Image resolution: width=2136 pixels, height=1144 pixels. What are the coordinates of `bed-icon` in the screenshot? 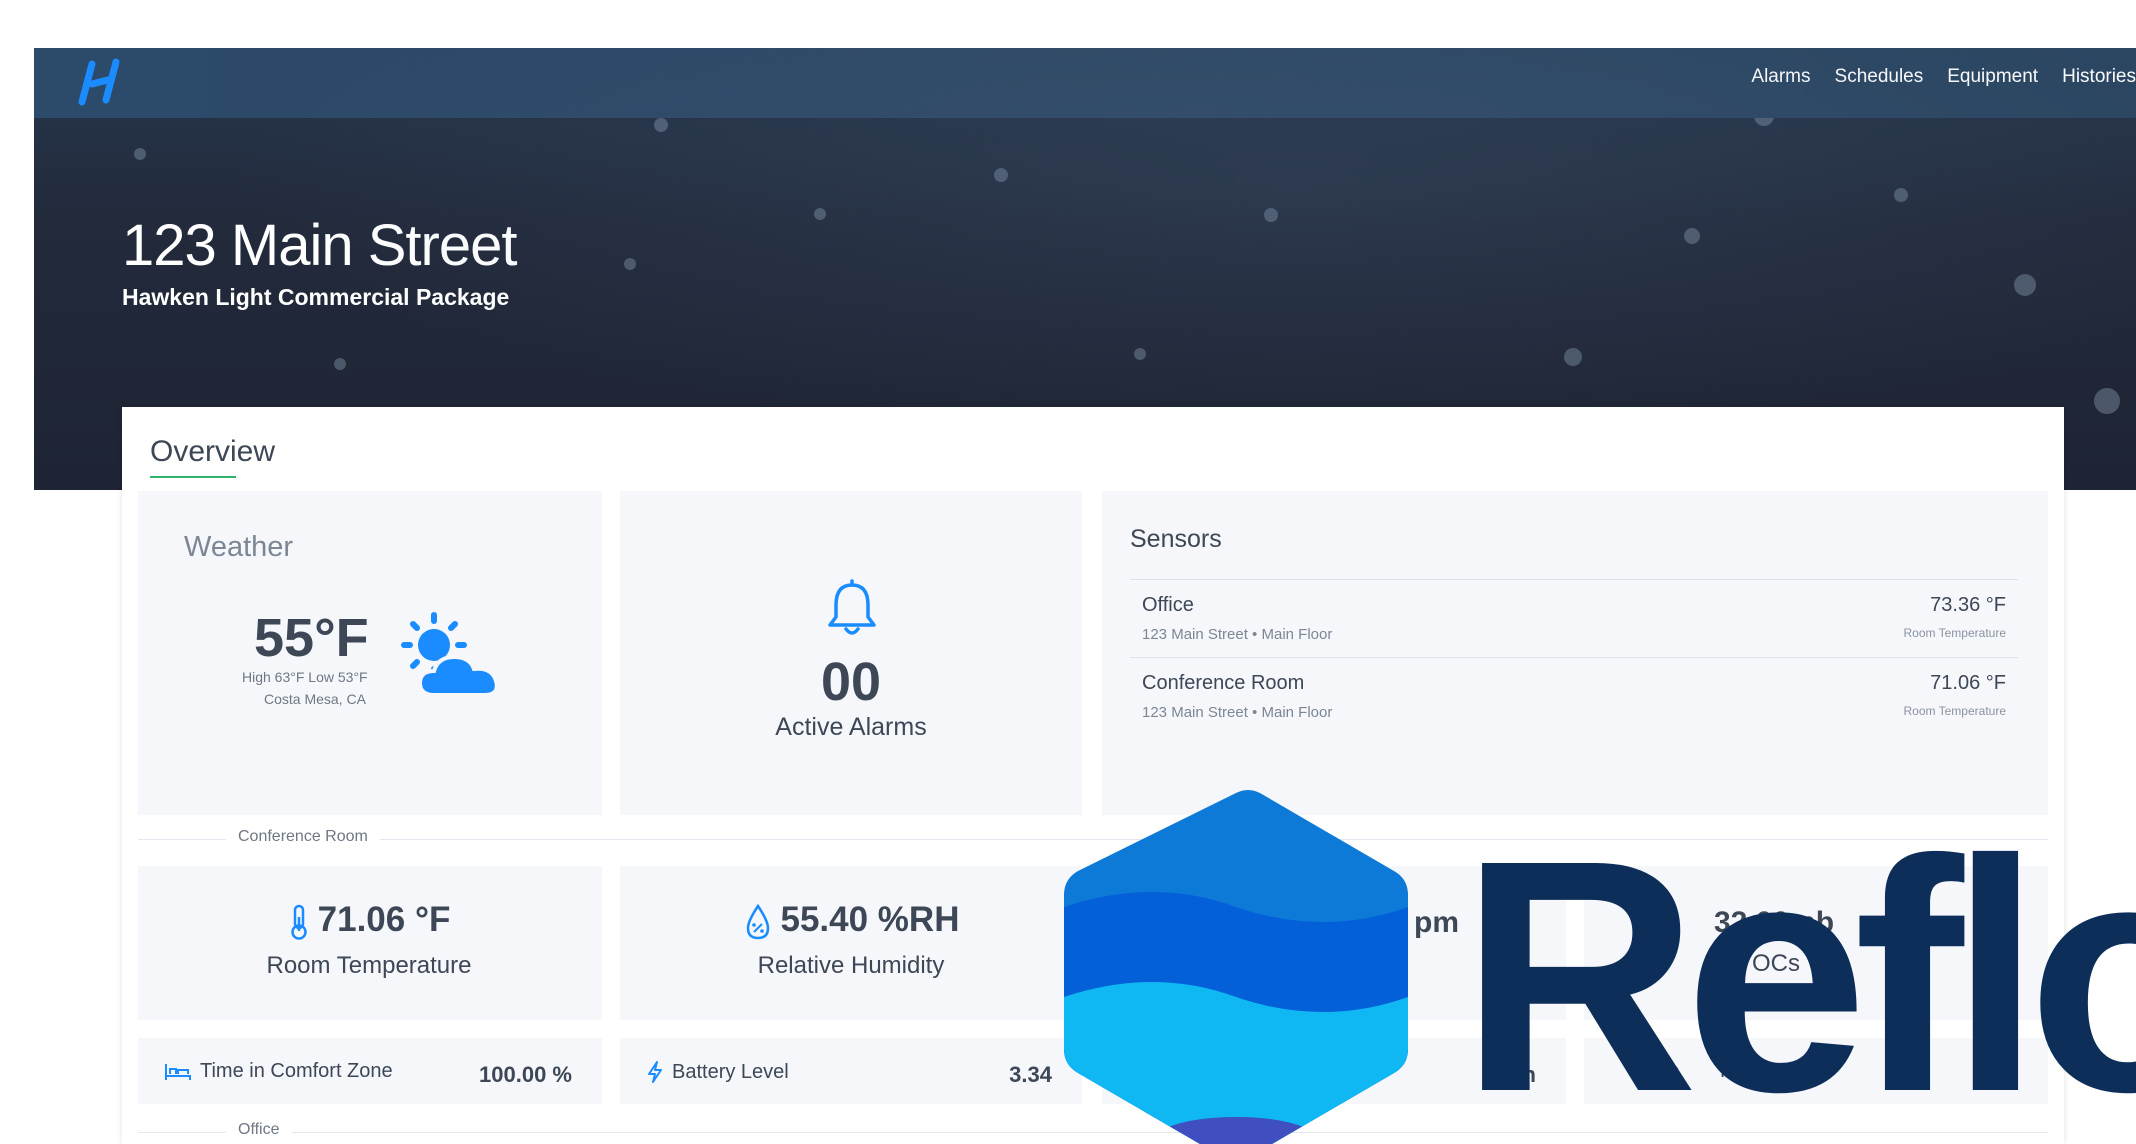 It's located at (178, 1071).